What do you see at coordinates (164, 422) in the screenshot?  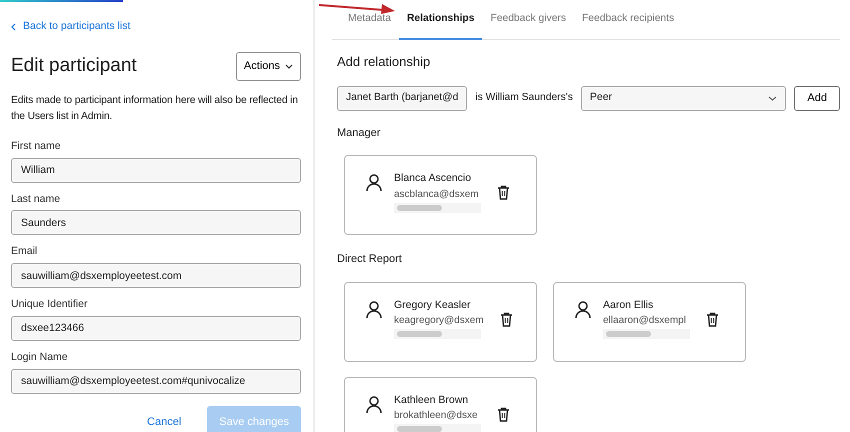 I see `cancel-button: Cancel` at bounding box center [164, 422].